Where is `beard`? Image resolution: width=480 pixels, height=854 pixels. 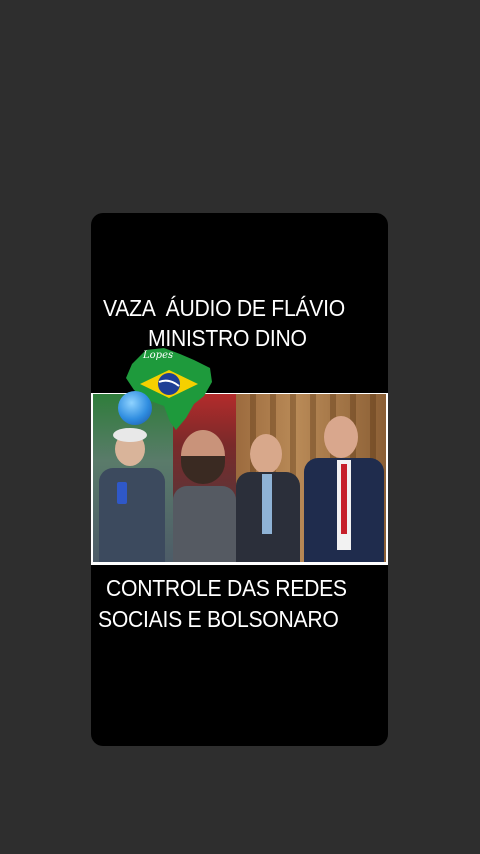 beard is located at coordinates (203, 470).